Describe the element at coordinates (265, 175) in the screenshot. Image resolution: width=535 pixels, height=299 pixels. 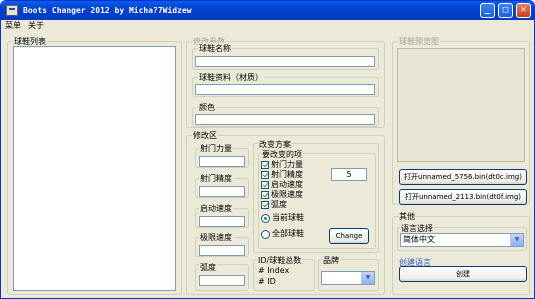
I see `check-shot-accuracy` at that location.